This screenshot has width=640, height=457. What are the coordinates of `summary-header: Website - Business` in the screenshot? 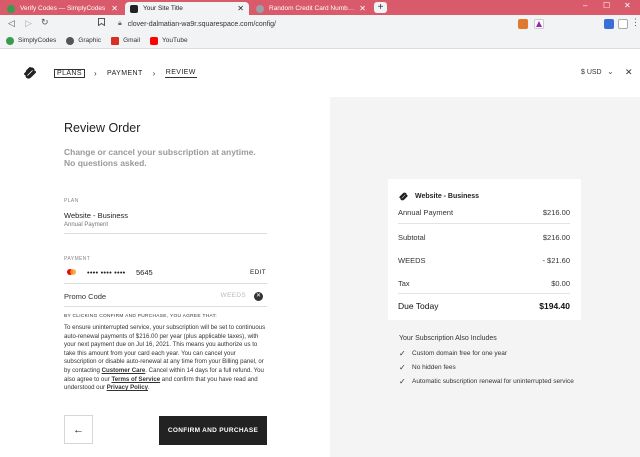 It's located at (438, 196).